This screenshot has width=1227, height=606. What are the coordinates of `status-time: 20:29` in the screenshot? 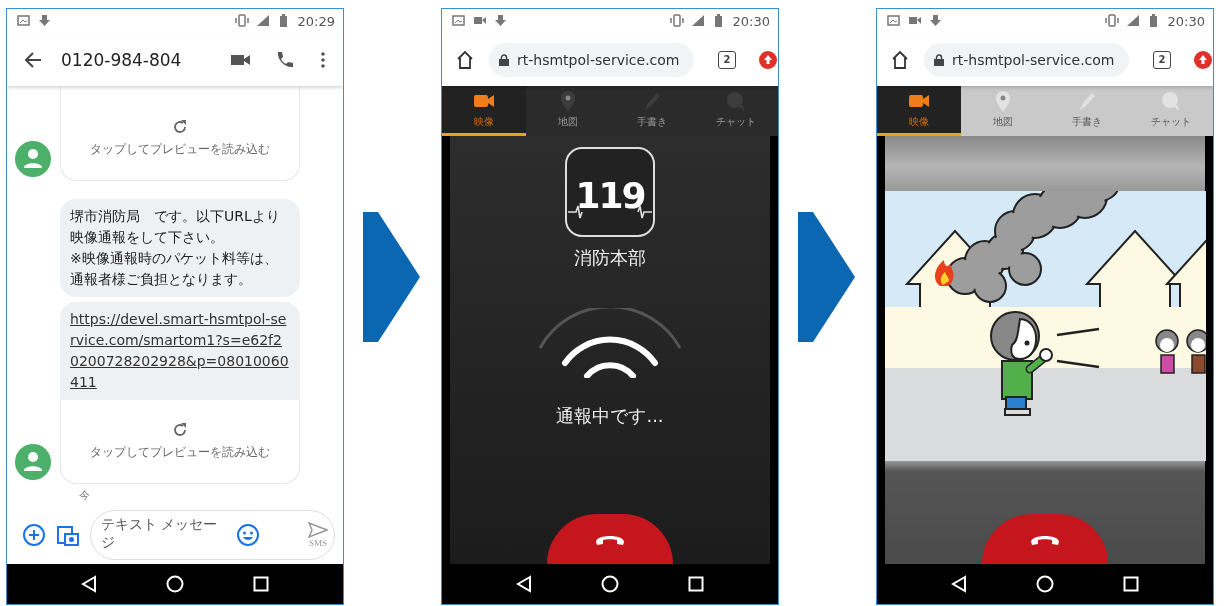 It's located at (316, 21).